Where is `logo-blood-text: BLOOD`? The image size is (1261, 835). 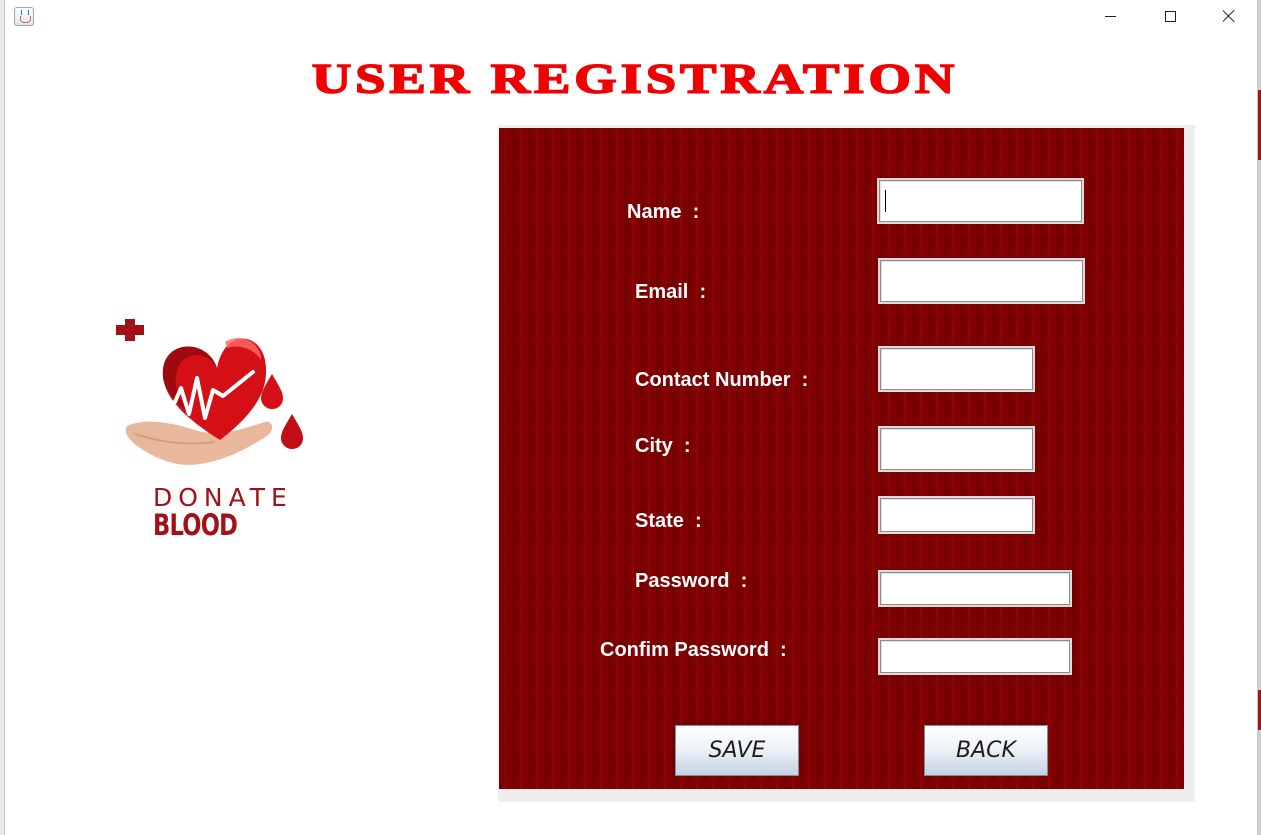 logo-blood-text: BLOOD is located at coordinates (195, 525).